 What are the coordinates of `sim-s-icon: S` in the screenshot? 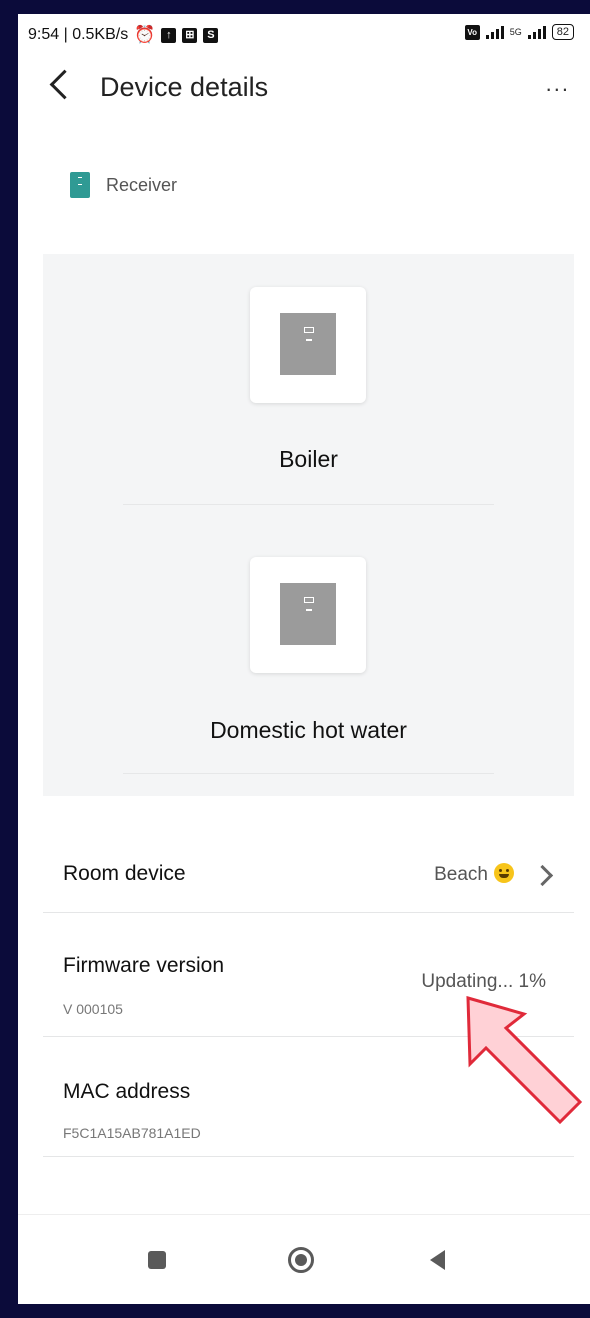 It's located at (211, 35).